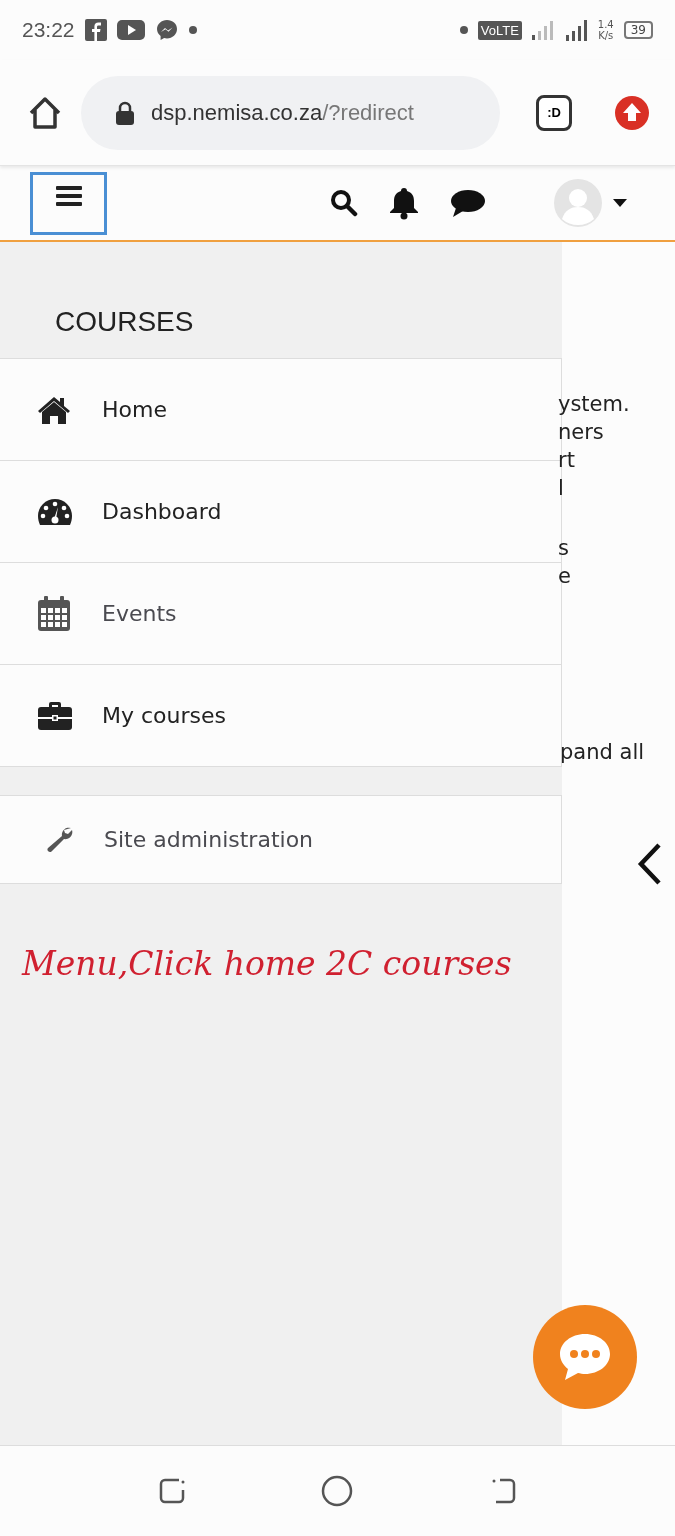 The width and height of the screenshot is (675, 1536). What do you see at coordinates (605, 30) in the screenshot?
I see `network-speed: 1.4 K/s` at bounding box center [605, 30].